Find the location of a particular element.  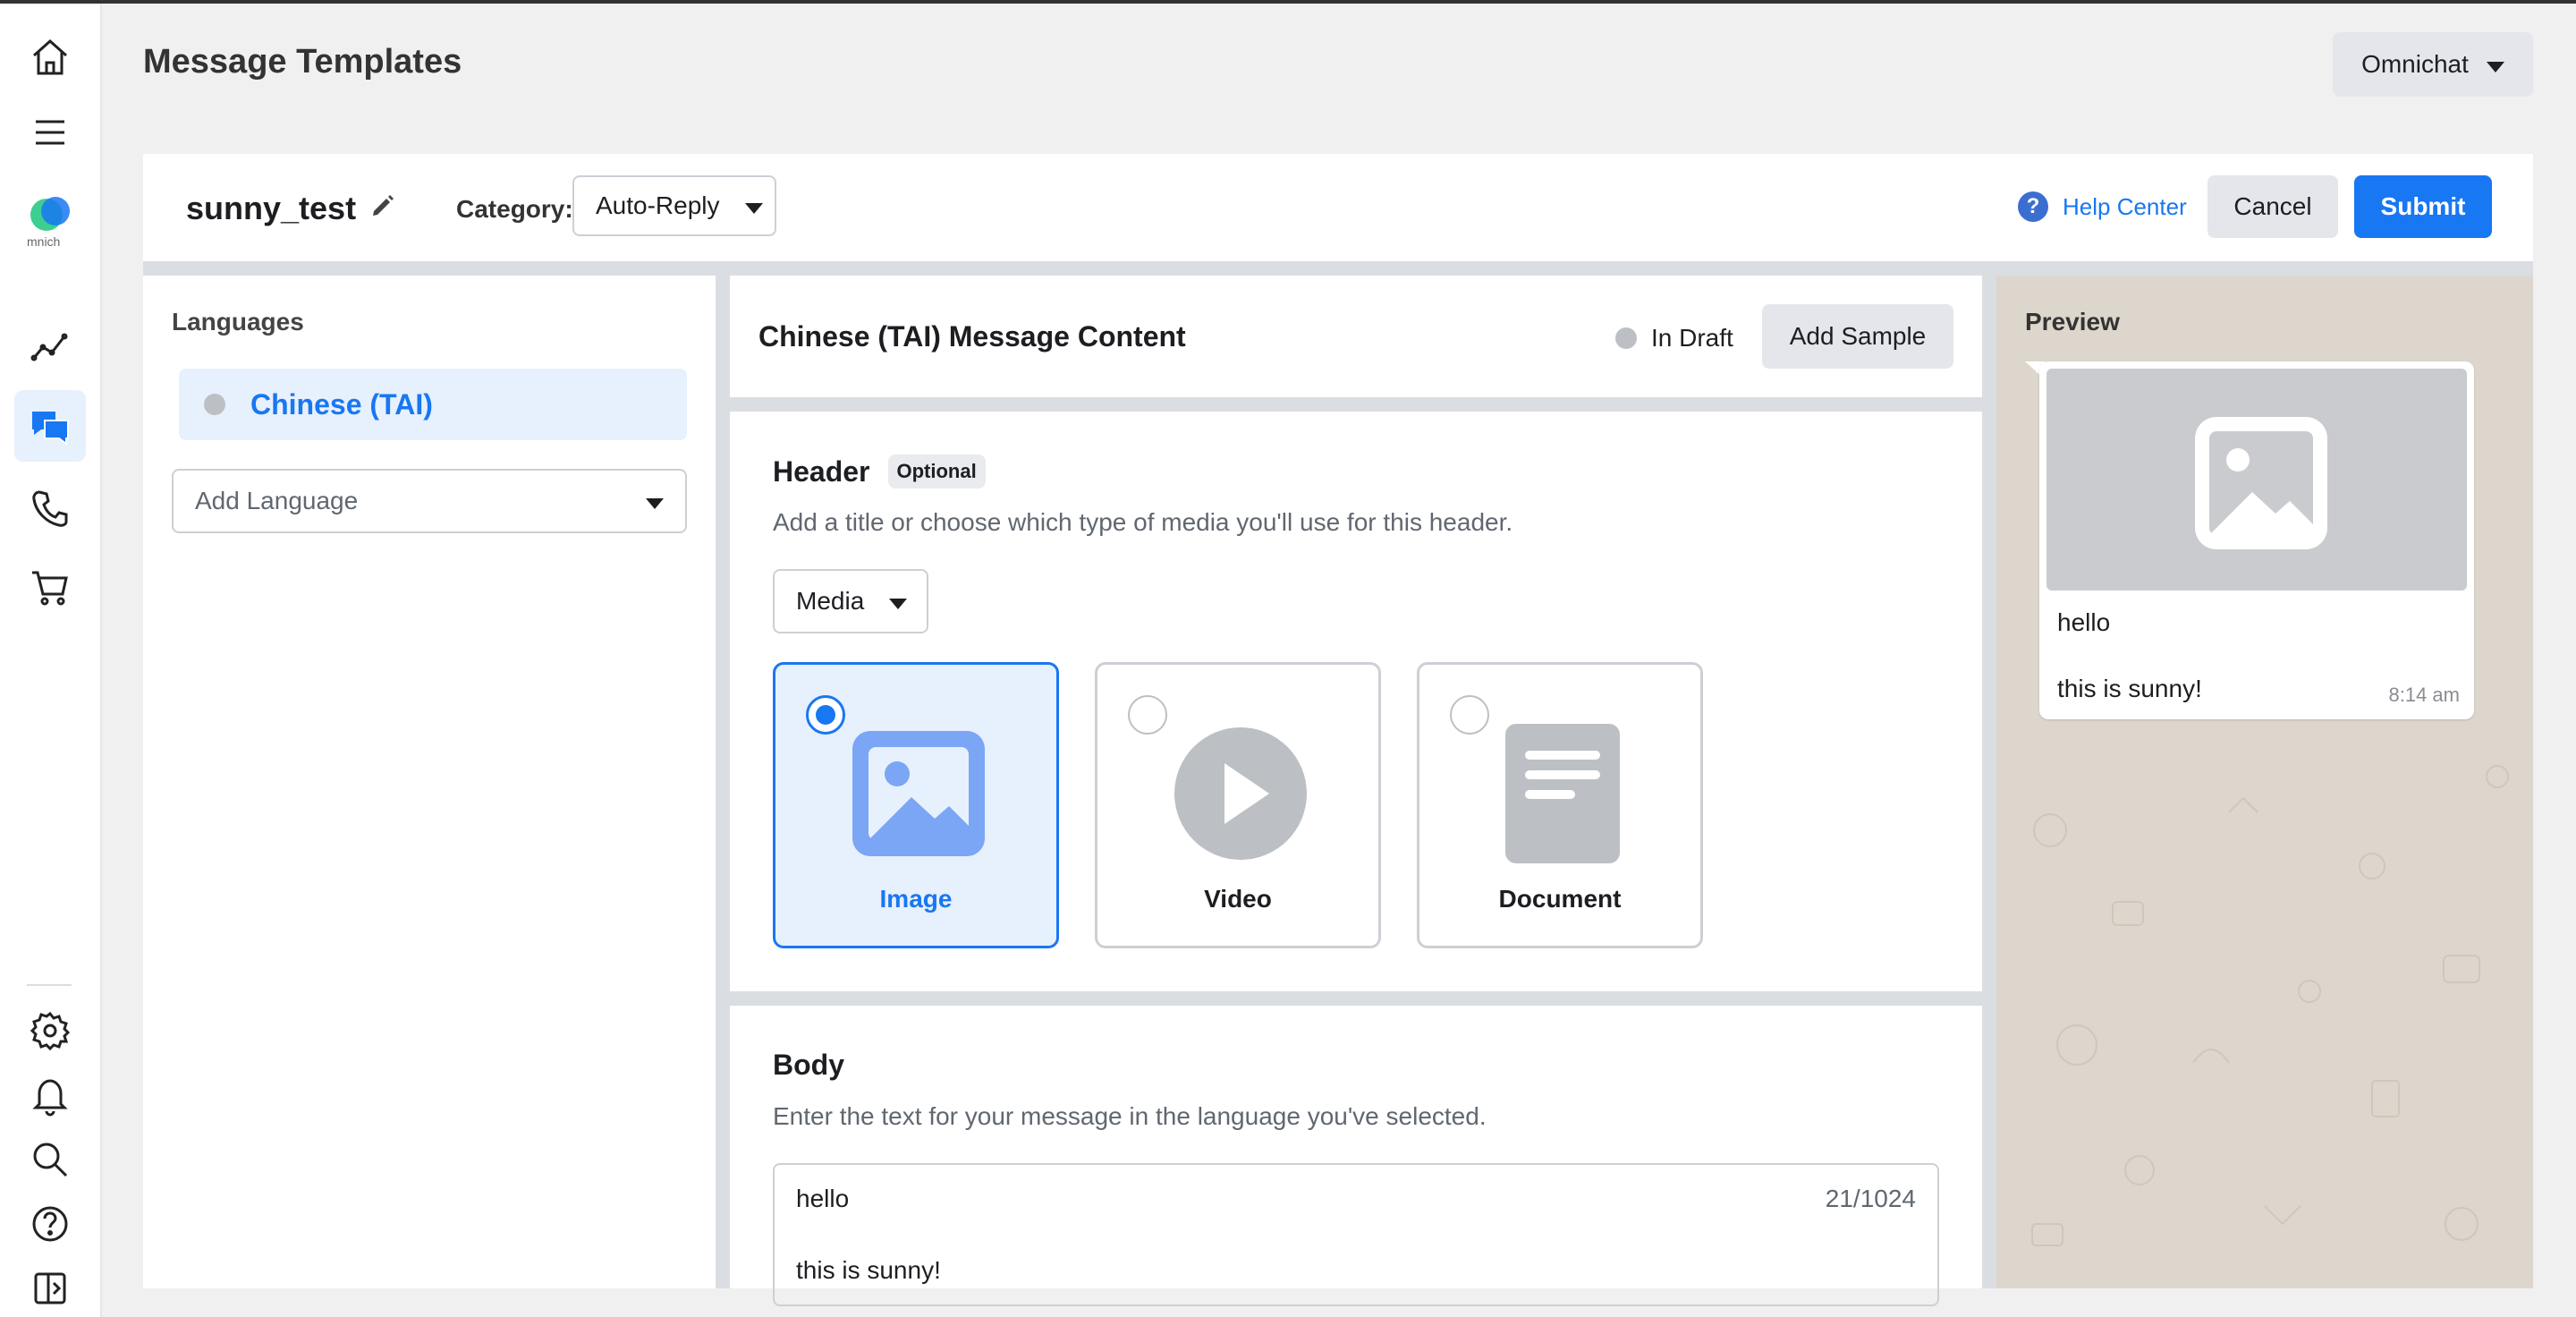

phone-icon is located at coordinates (50, 509).